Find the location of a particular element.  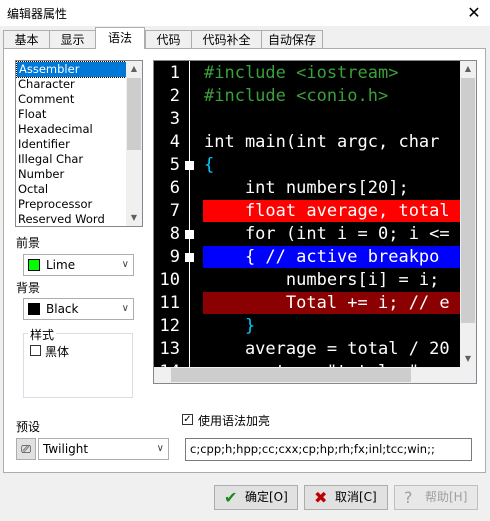

cancel-button: ✖ 取消[C] is located at coordinates (346, 497).